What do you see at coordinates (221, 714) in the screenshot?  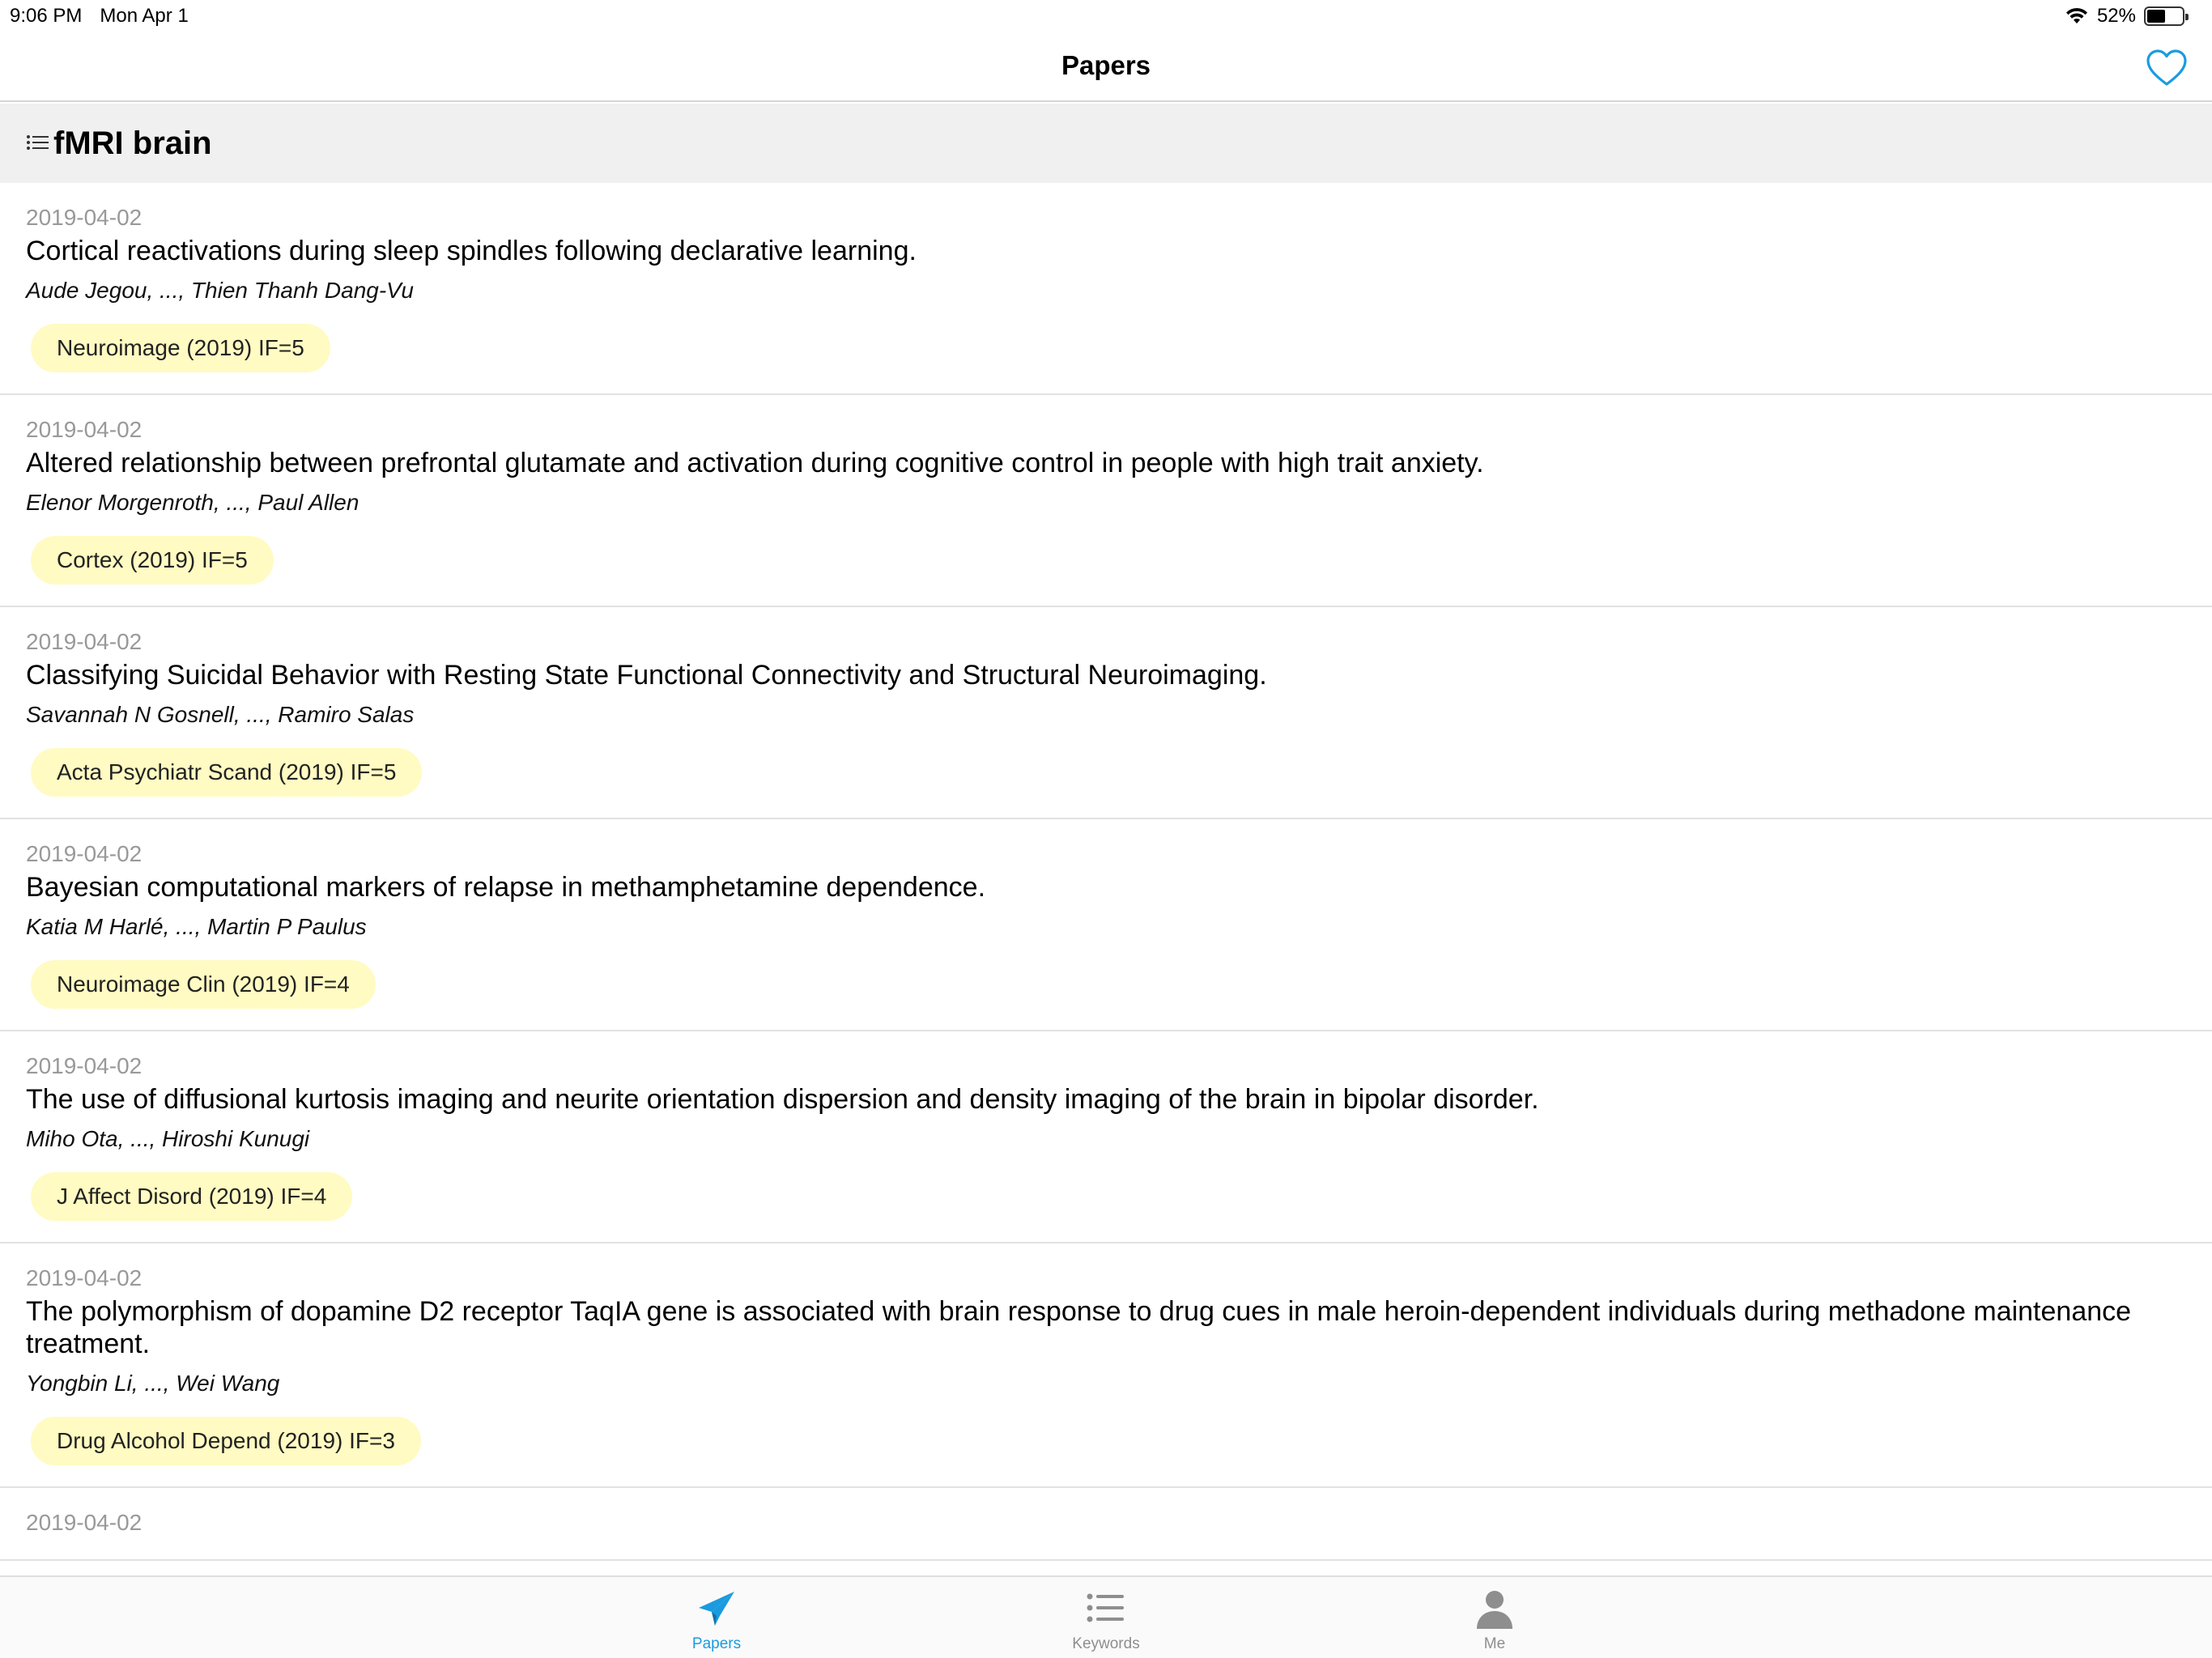 I see `paper-authors: Savannah N Gosnell, ..., Ramiro Salas` at bounding box center [221, 714].